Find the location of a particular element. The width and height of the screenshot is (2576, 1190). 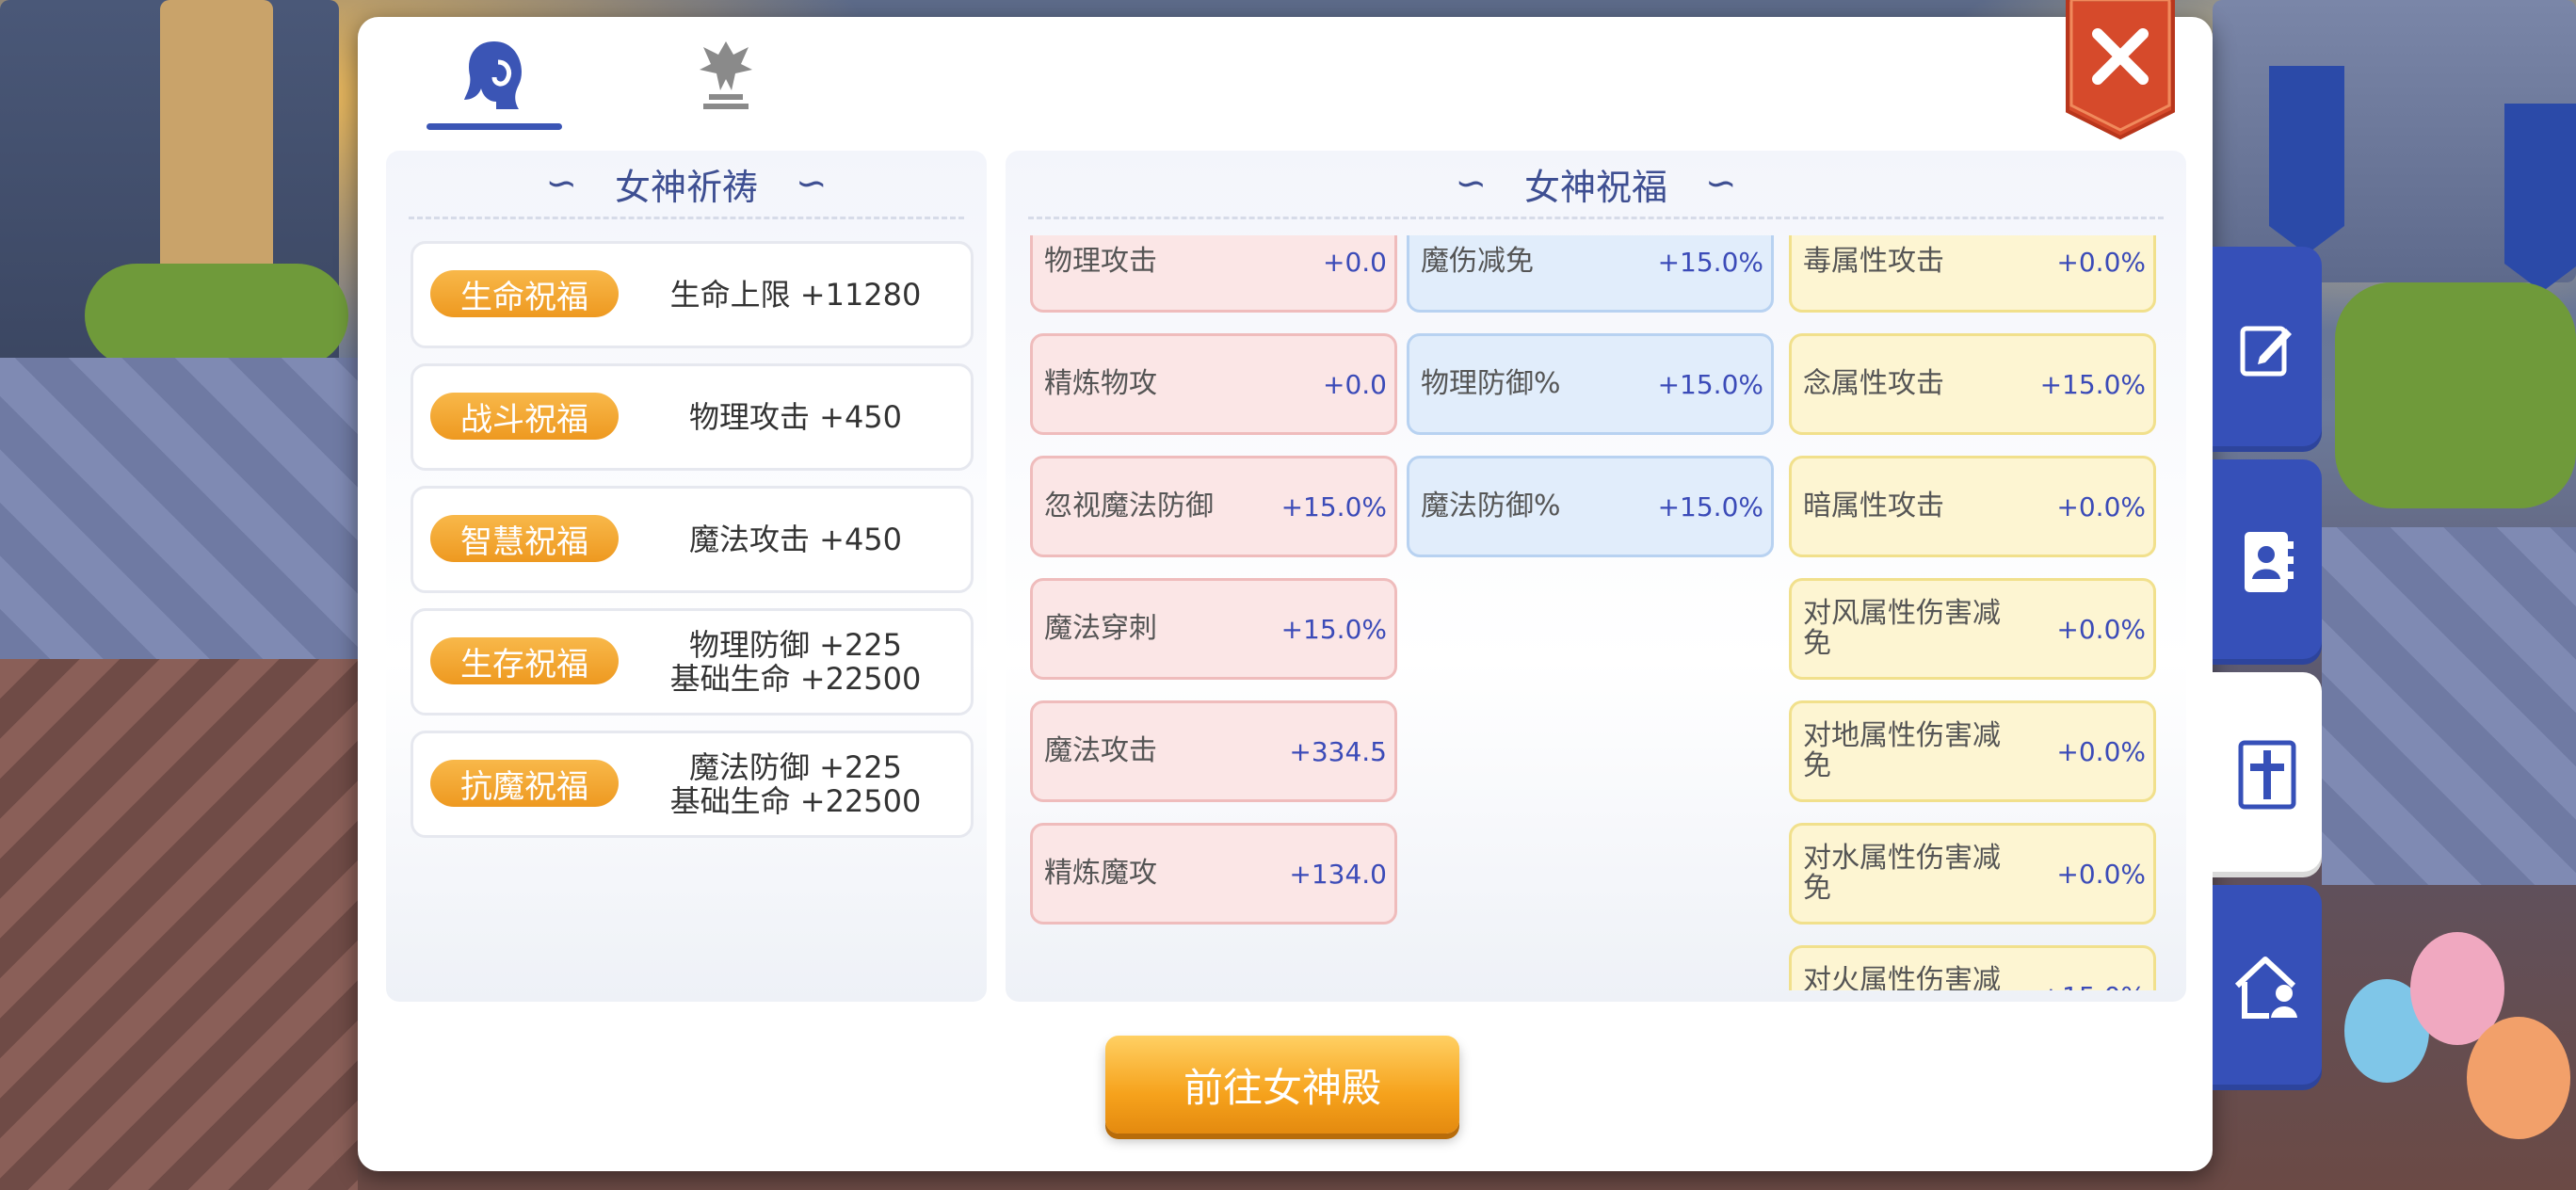

blessing-effect: 物理攻击 +450 is located at coordinates (795, 417).